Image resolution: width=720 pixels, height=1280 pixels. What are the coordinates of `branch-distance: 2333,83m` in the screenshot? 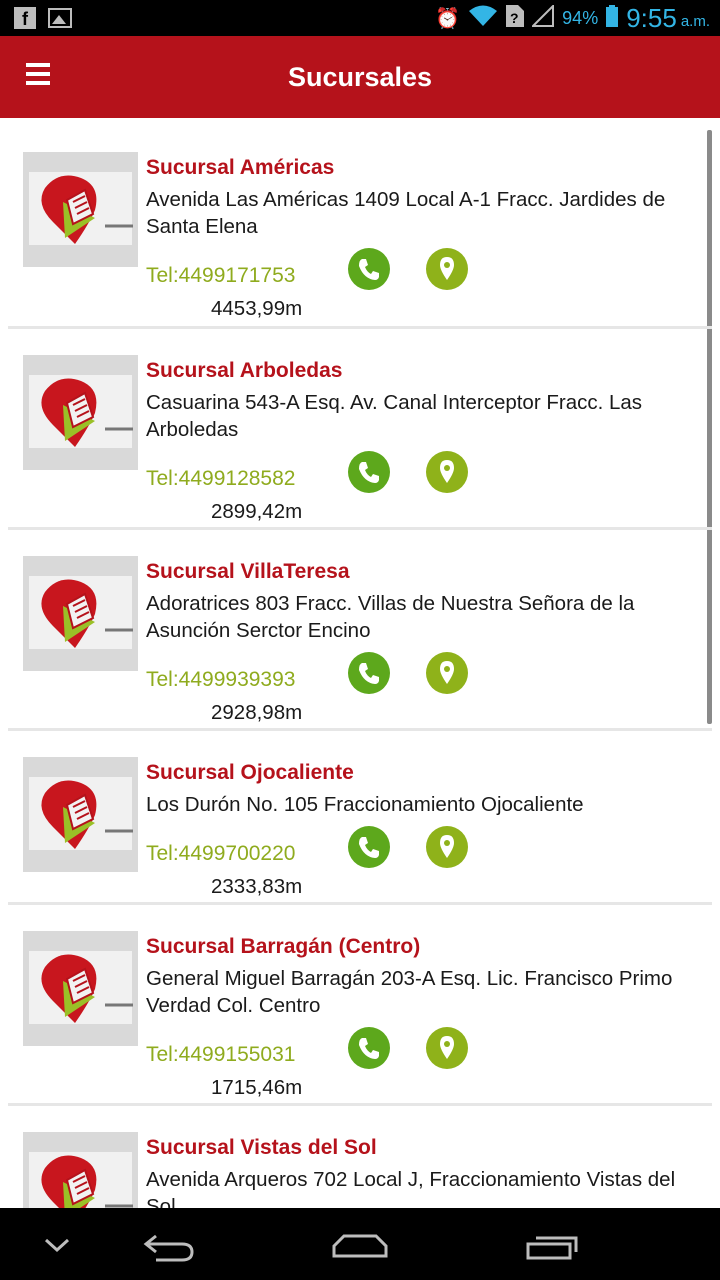 It's located at (257, 886).